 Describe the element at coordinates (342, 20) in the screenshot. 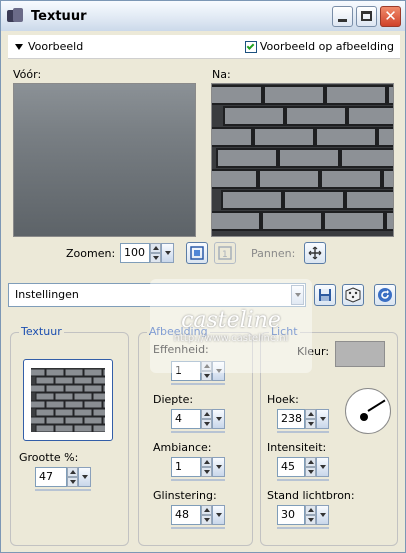

I see `minimize-icon` at that location.